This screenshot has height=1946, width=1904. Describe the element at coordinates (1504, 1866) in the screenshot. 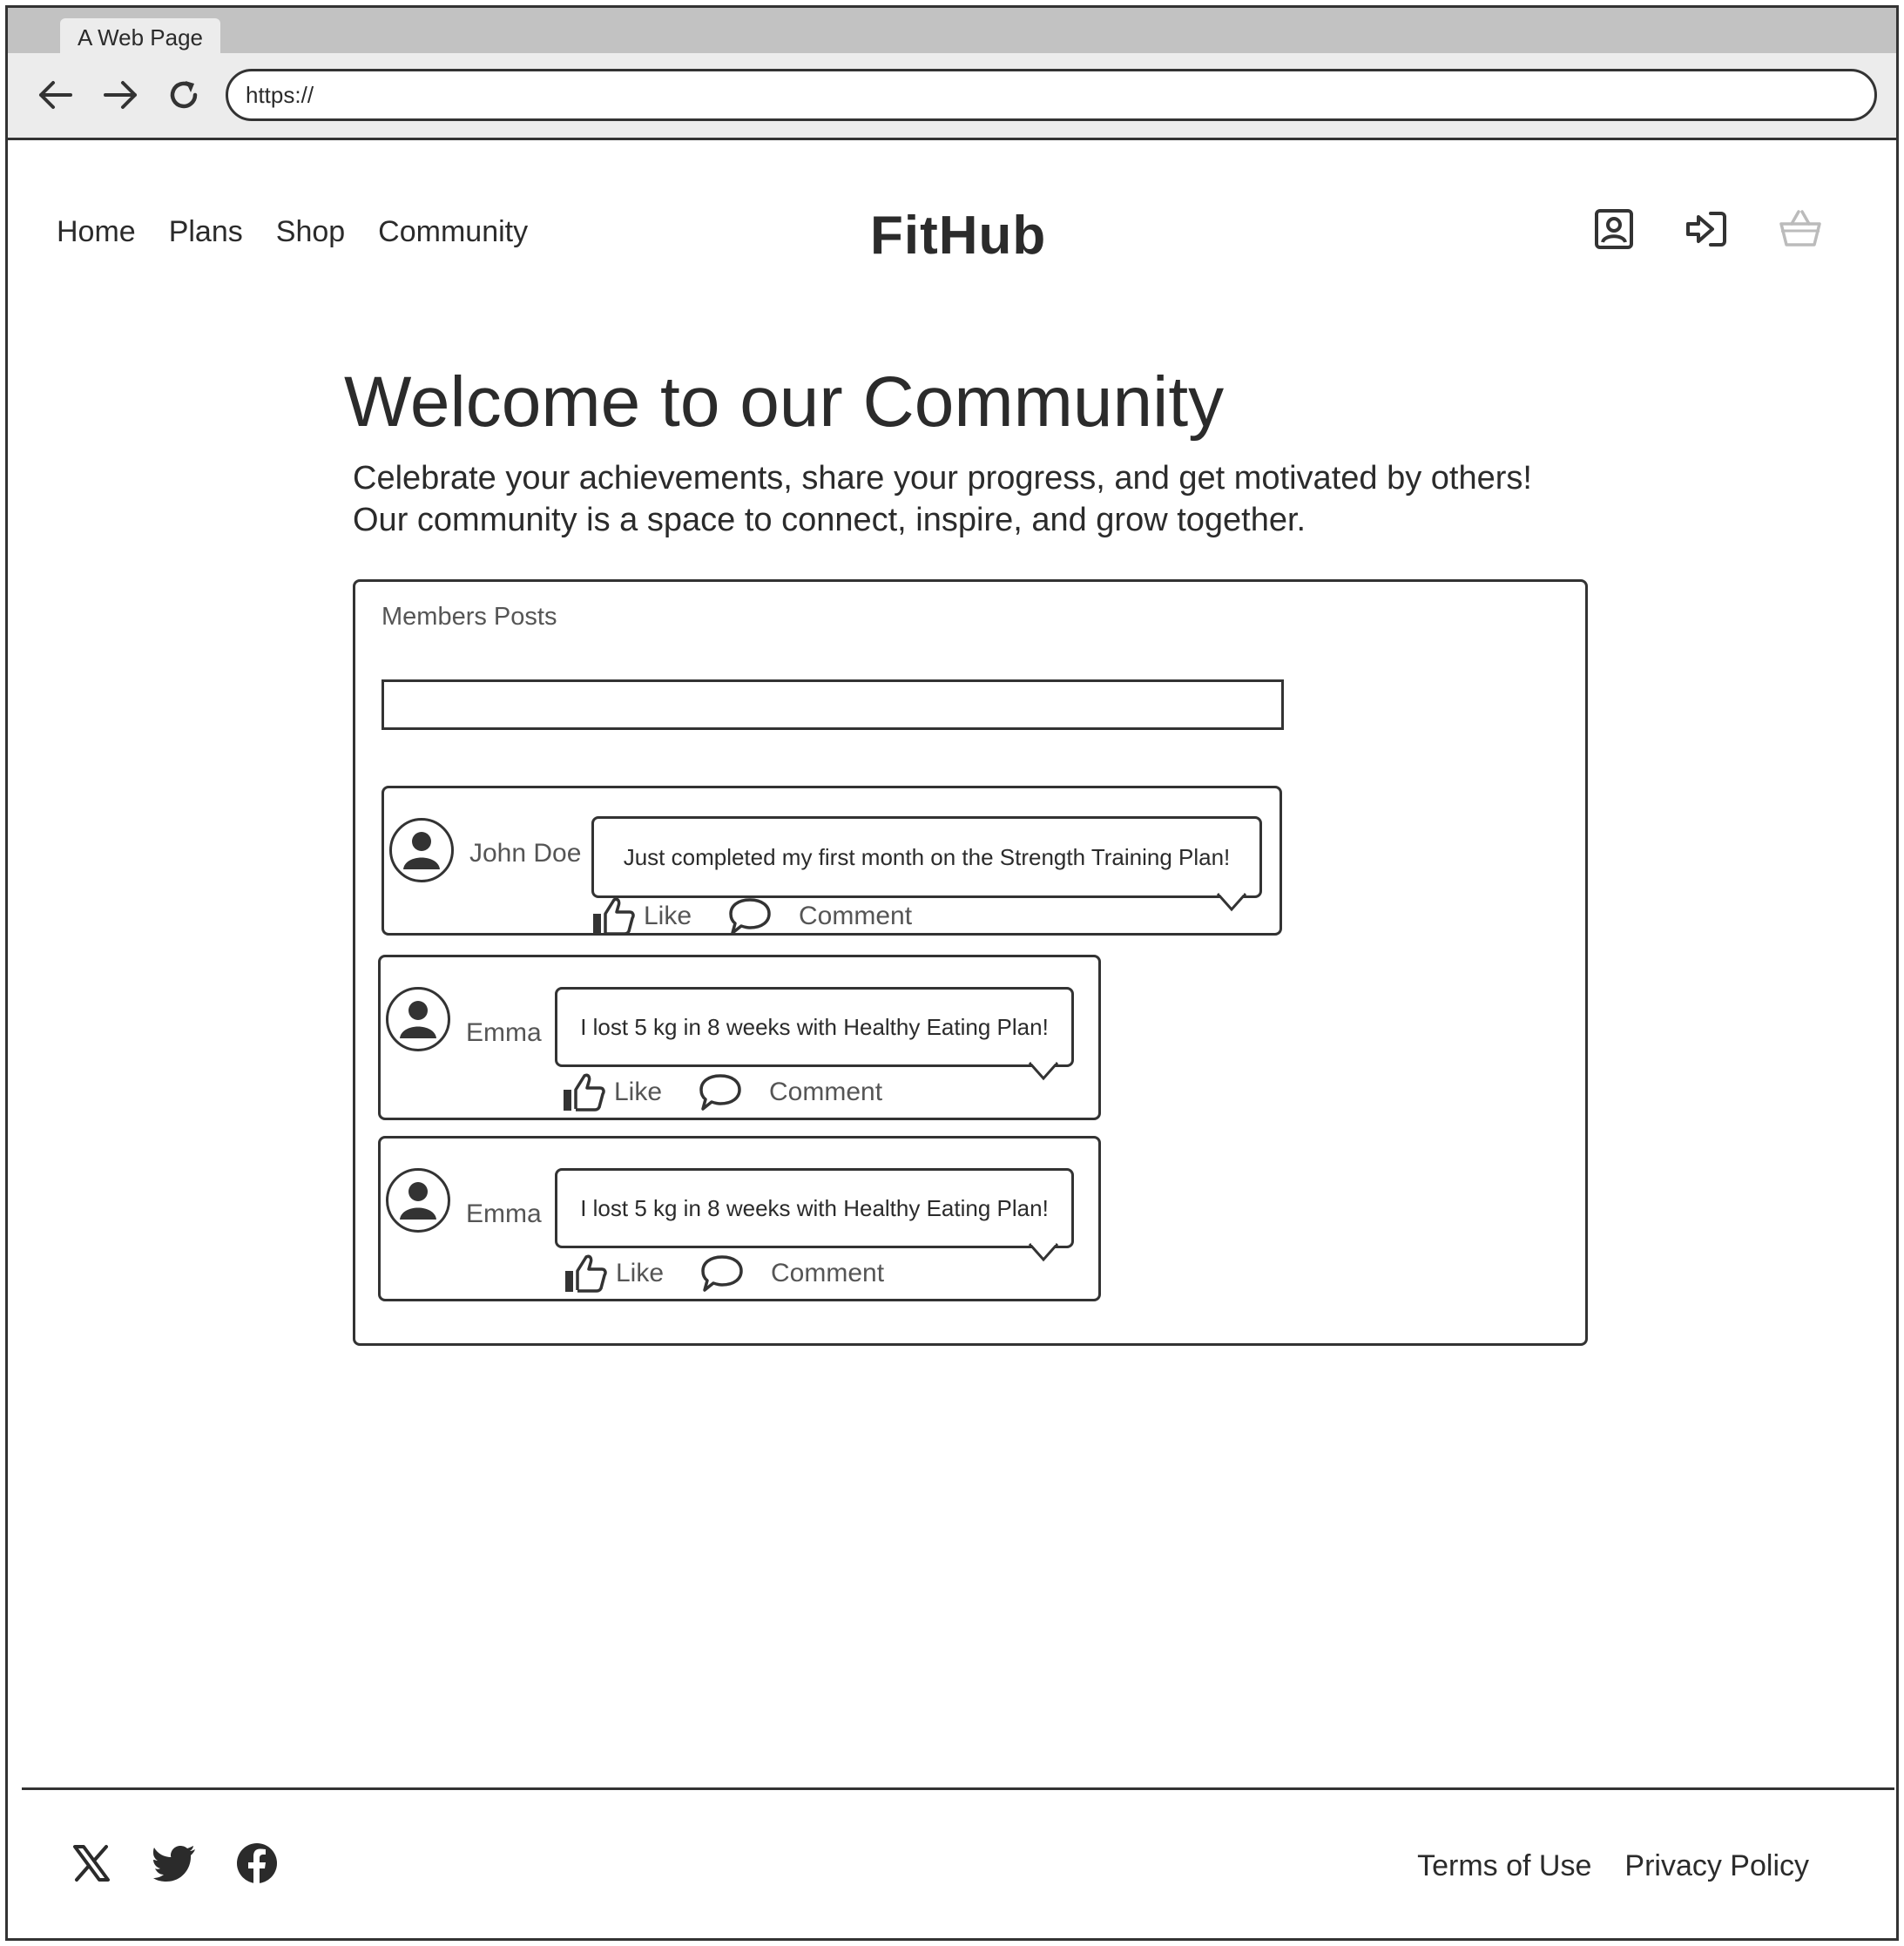

I see `terms-of-use-link: Terms of Use` at that location.